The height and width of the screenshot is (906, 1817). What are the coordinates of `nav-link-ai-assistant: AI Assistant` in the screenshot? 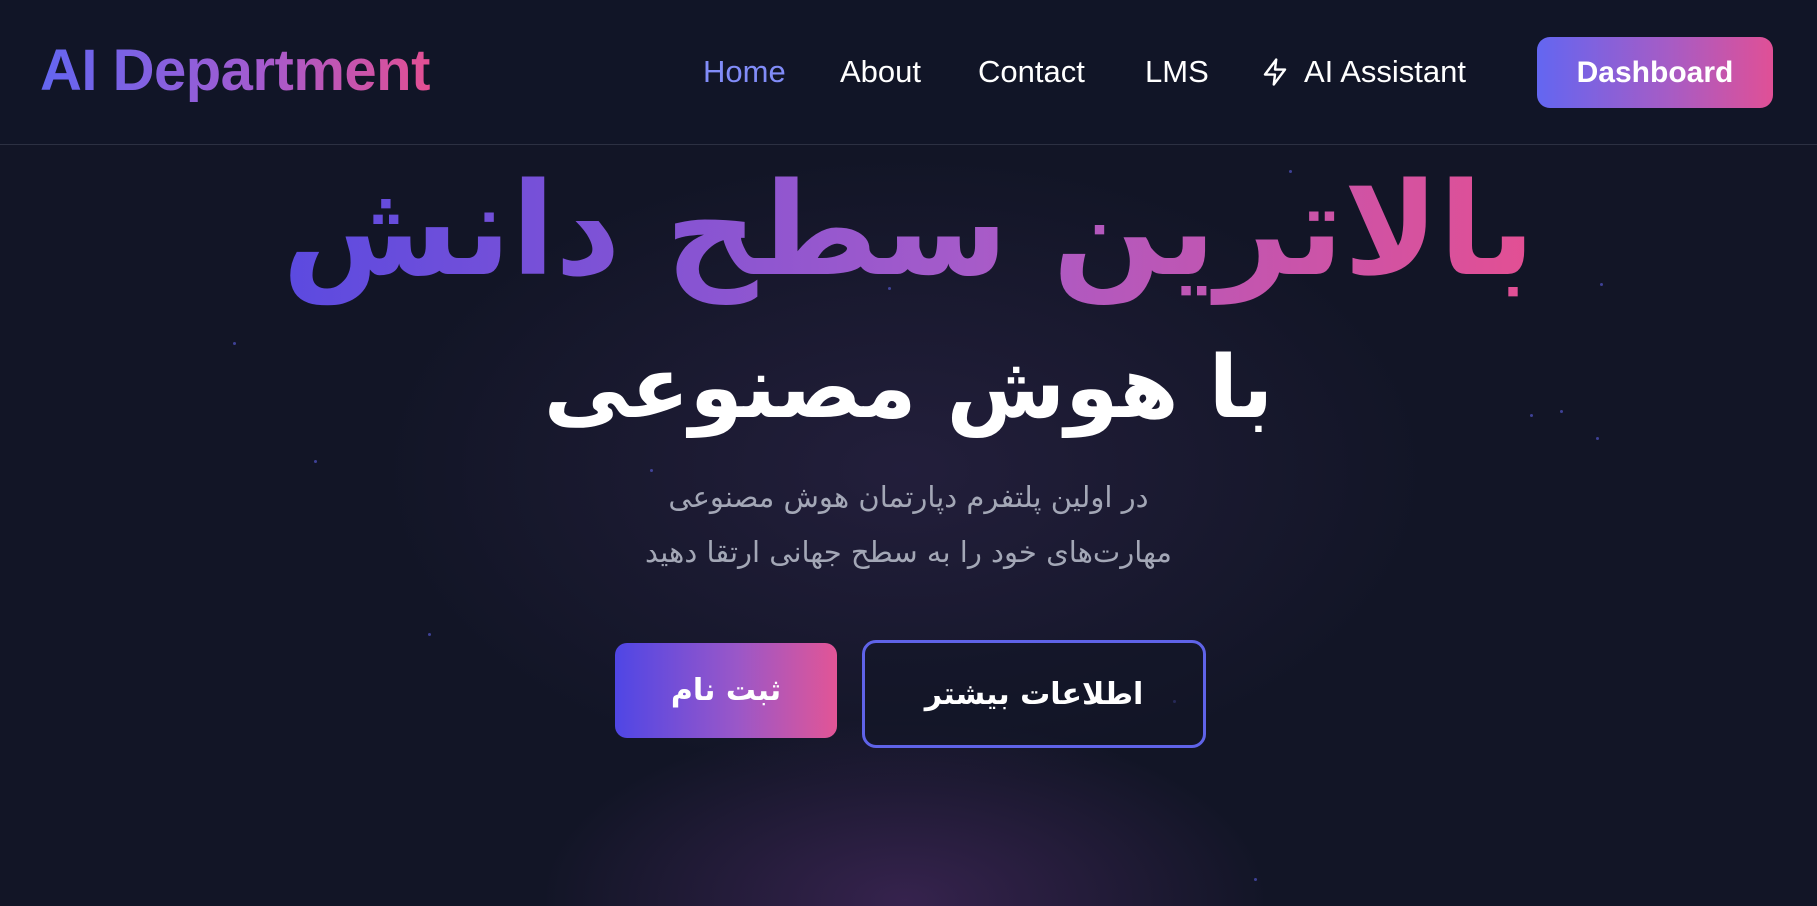 It's located at (1363, 72).